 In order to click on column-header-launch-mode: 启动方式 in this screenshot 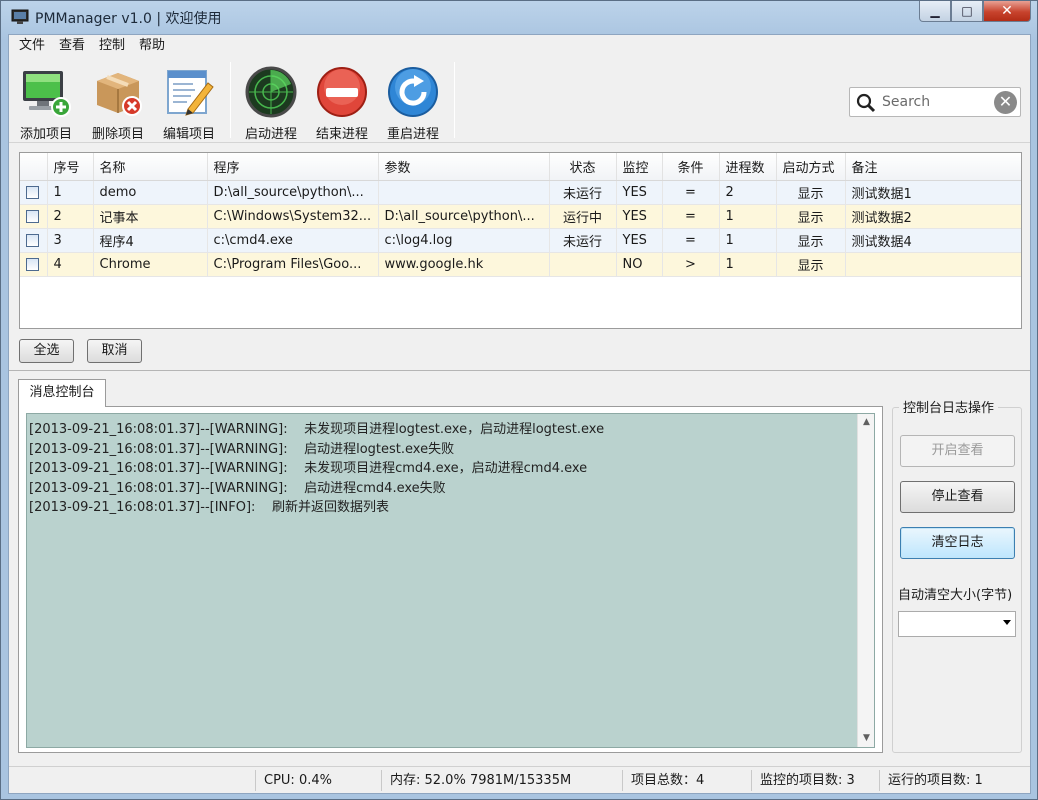, I will do `click(811, 167)`.